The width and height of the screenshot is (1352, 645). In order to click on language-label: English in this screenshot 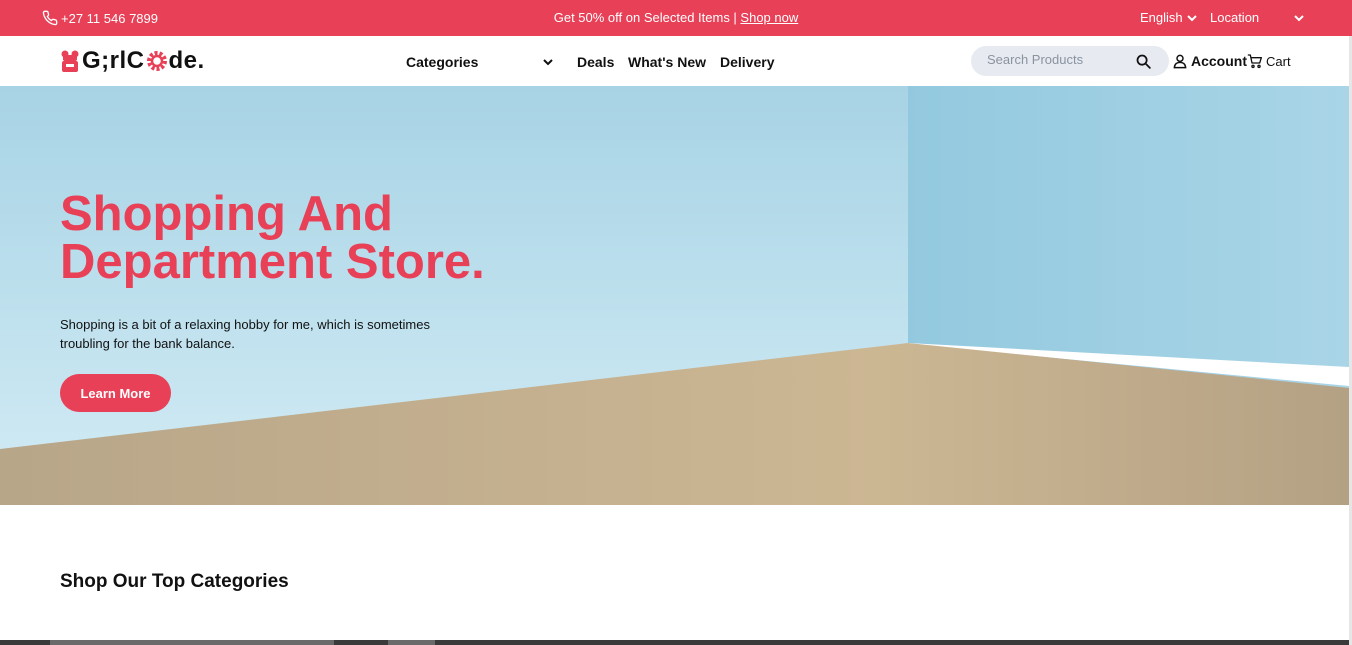, I will do `click(1161, 17)`.